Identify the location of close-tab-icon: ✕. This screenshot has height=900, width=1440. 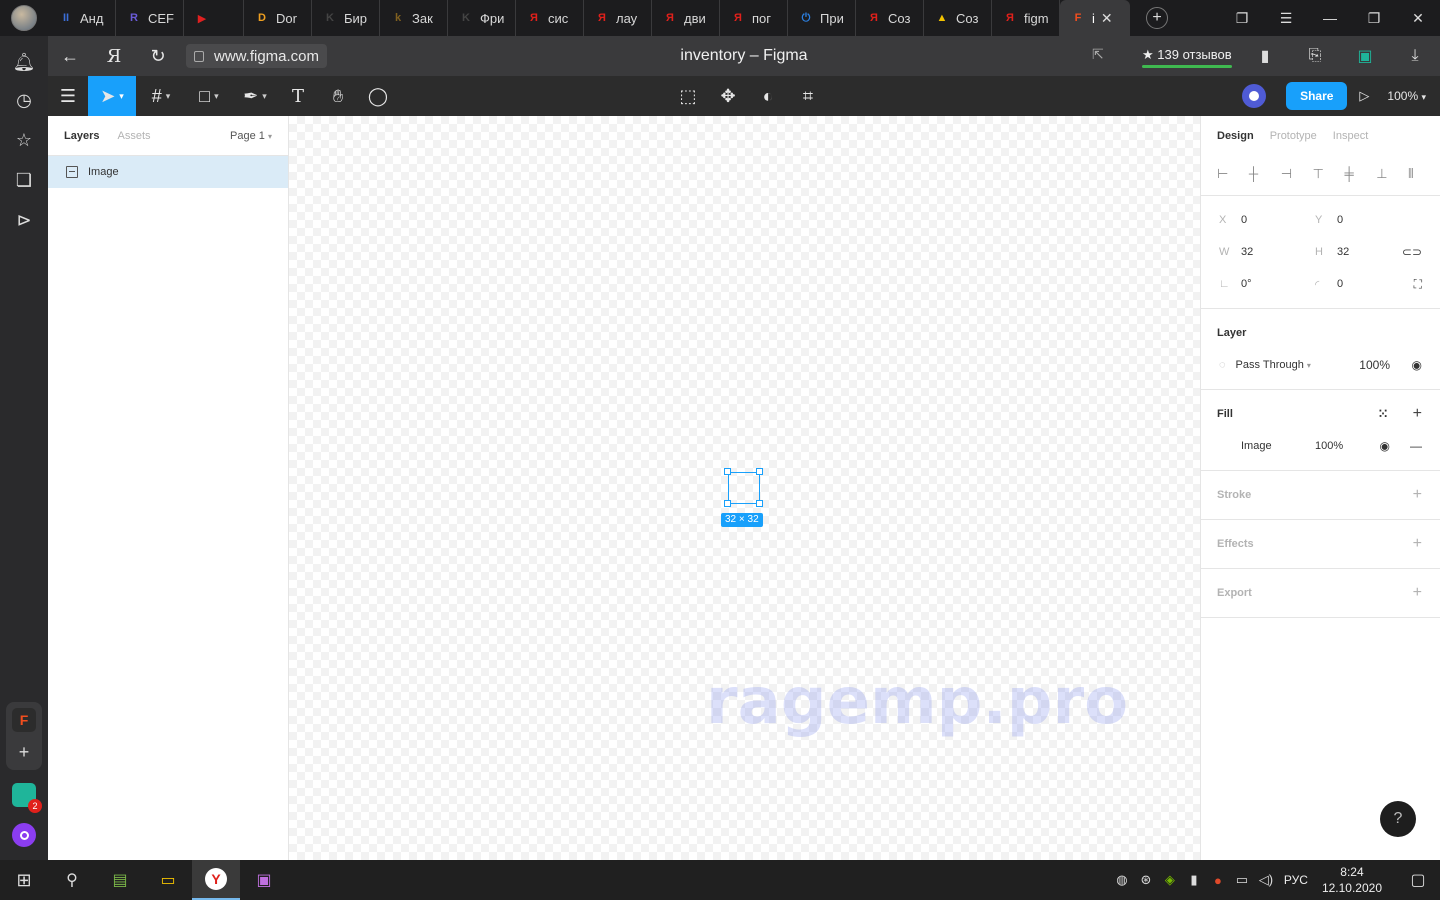
(1107, 18).